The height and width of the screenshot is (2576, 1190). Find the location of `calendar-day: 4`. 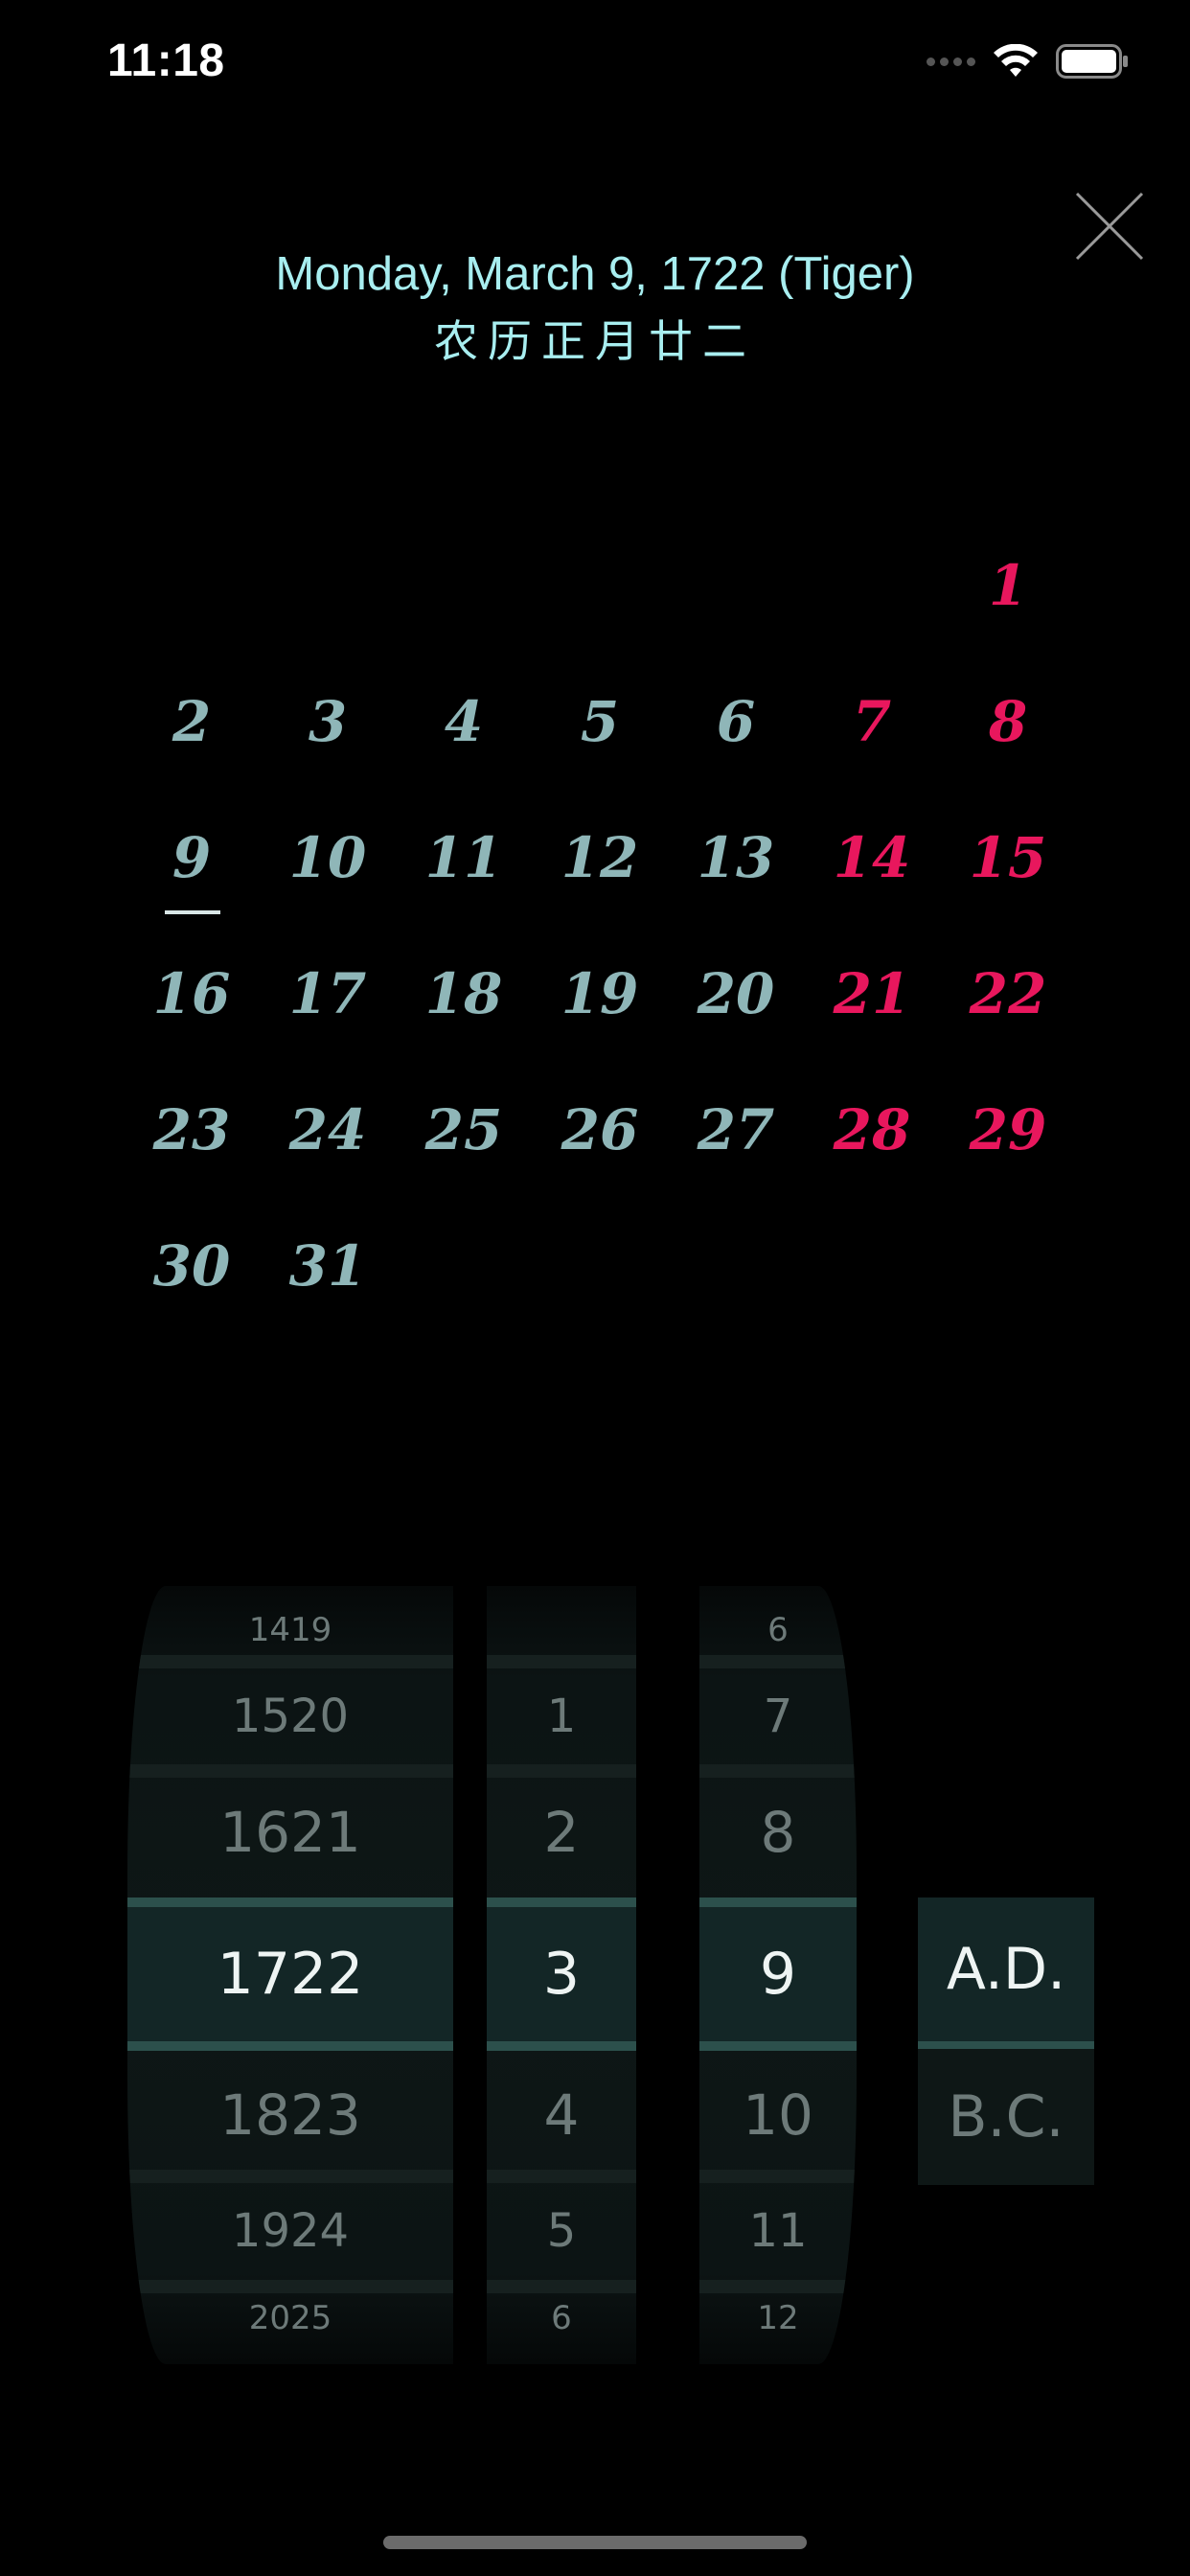

calendar-day: 4 is located at coordinates (464, 722).